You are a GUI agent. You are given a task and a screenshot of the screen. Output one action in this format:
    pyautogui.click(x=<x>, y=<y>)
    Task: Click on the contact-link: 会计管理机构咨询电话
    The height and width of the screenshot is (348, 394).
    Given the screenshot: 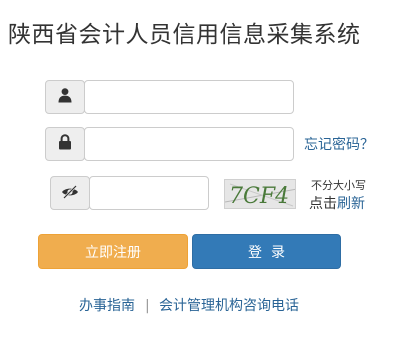 What is the action you would take?
    pyautogui.click(x=229, y=306)
    